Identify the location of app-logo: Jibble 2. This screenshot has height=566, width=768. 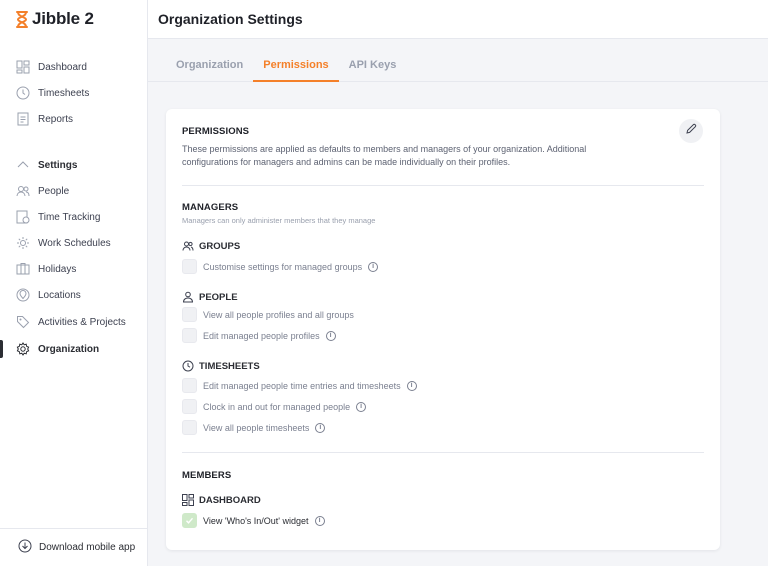
(55, 19).